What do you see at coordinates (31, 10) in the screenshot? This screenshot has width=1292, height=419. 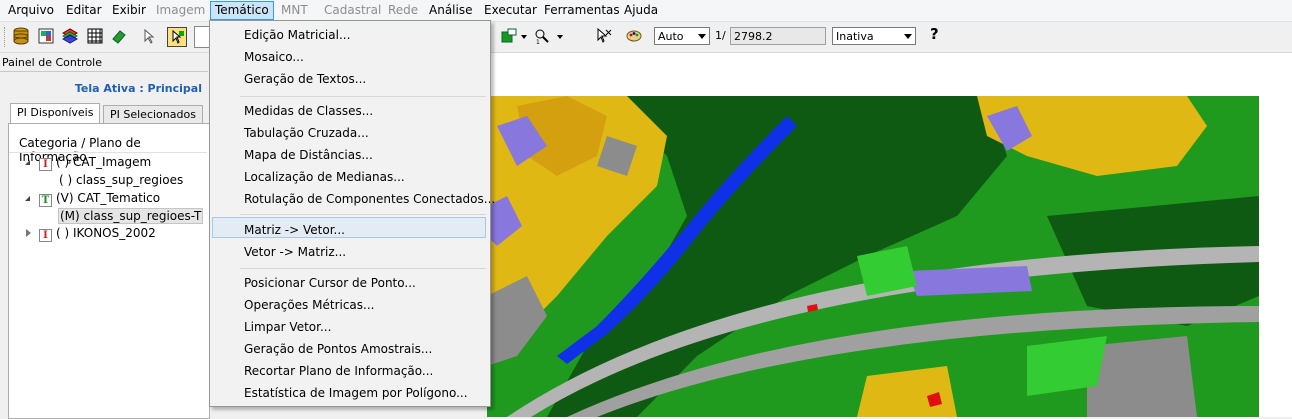 I see `menu-arquivo: Arquivo` at bounding box center [31, 10].